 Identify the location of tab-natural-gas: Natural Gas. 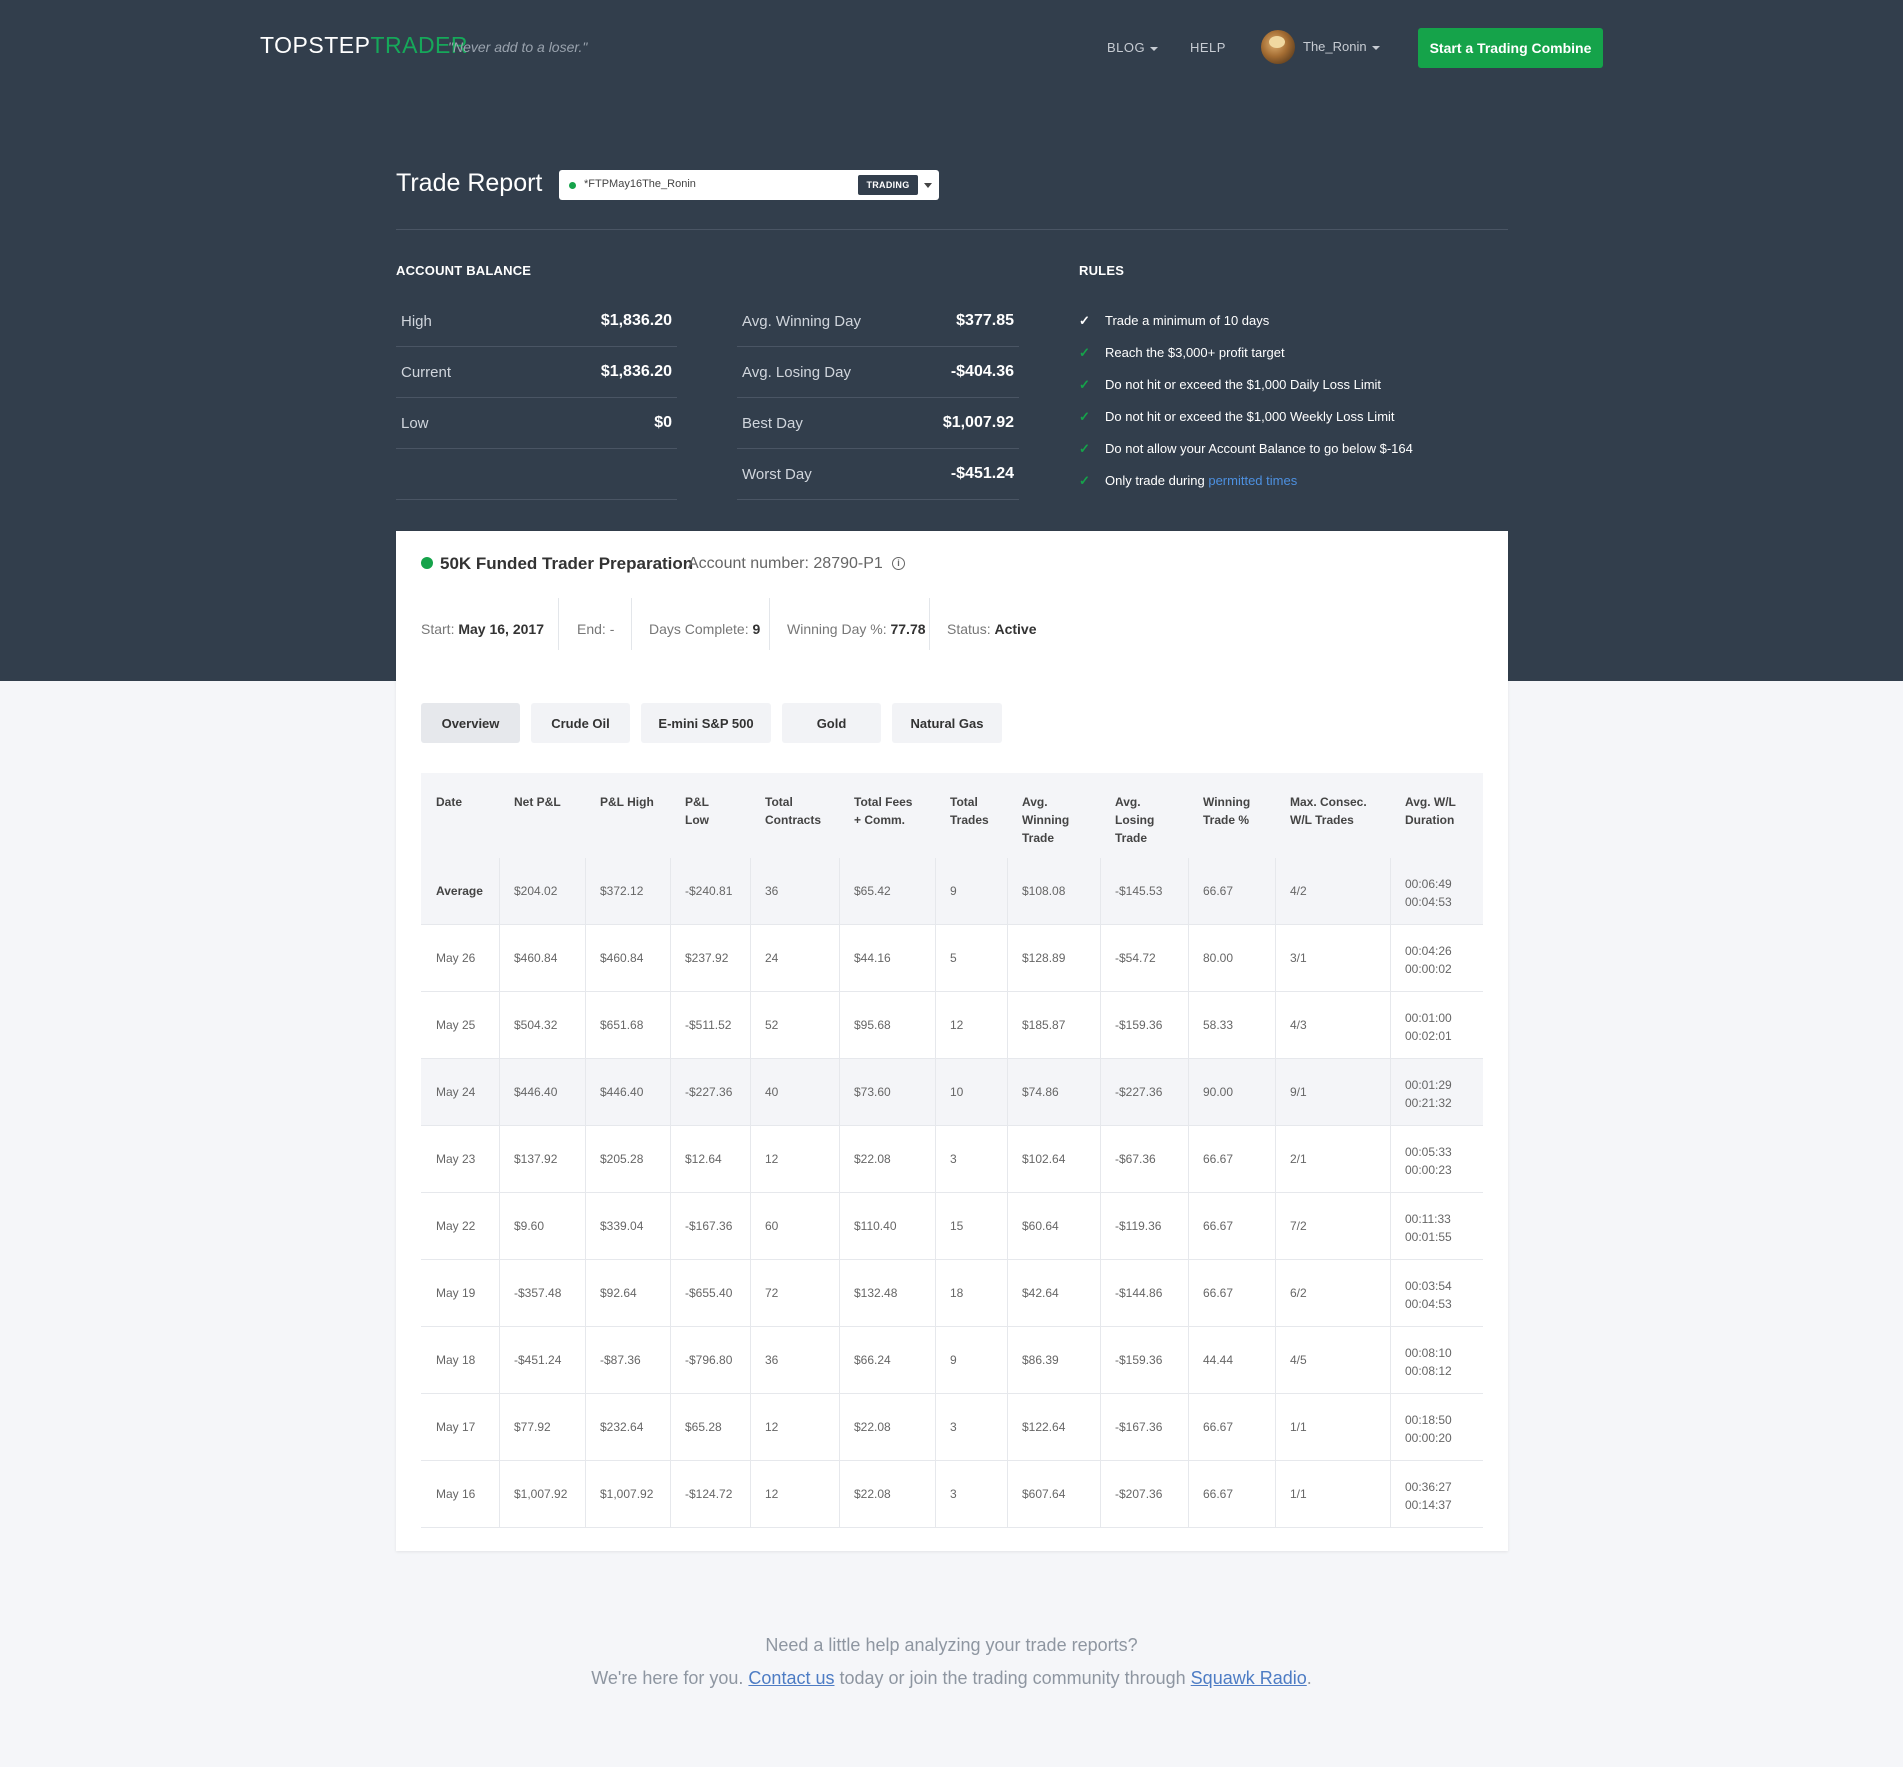
(947, 723).